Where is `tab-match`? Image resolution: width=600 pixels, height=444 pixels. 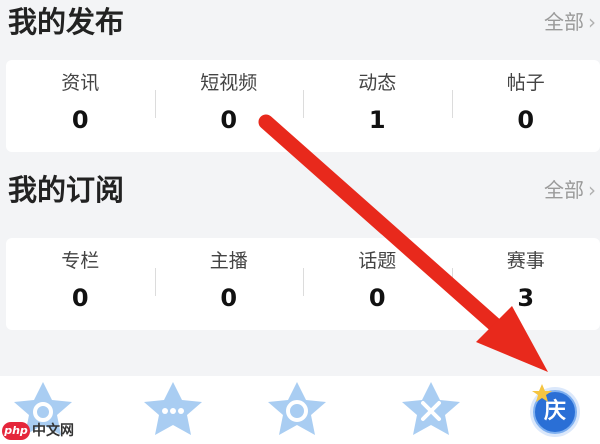
tab-match is located at coordinates (431, 410).